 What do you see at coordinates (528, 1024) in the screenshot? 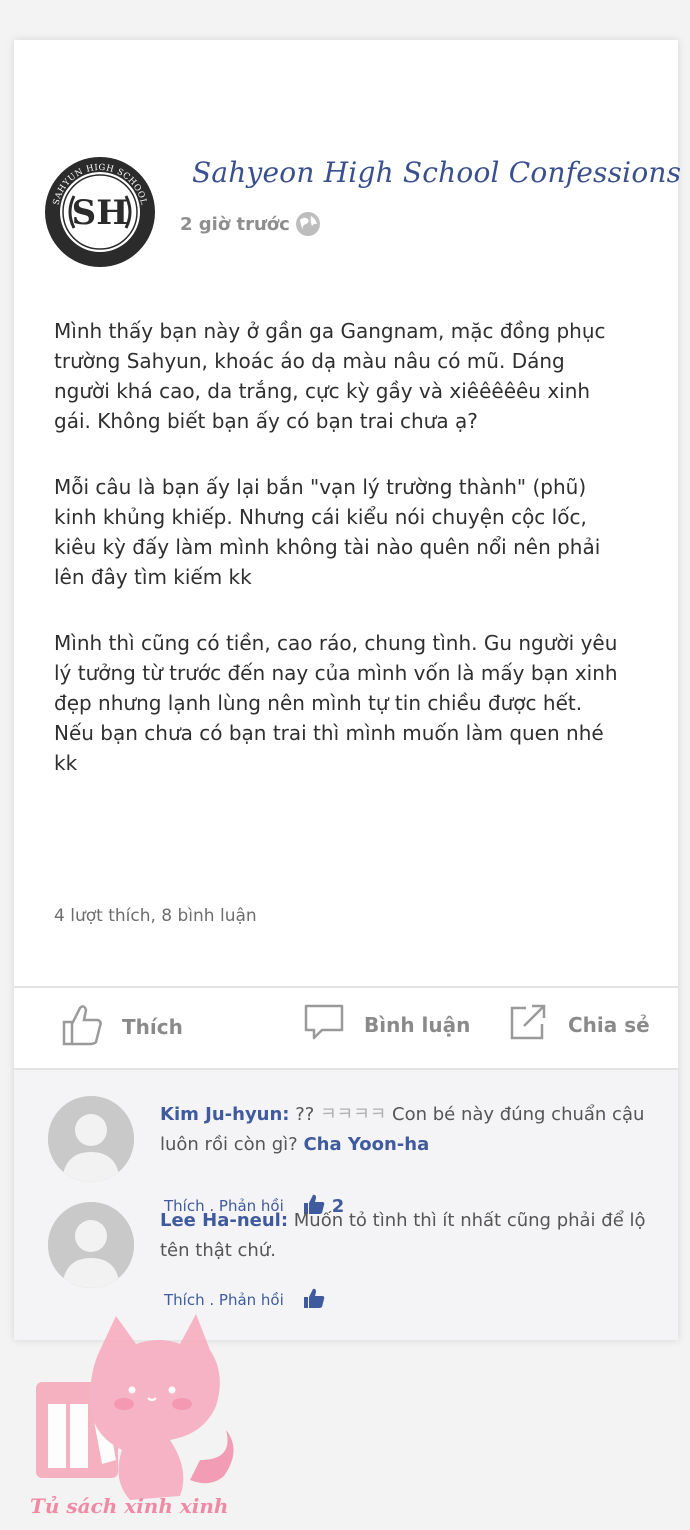
I see `share-icon` at bounding box center [528, 1024].